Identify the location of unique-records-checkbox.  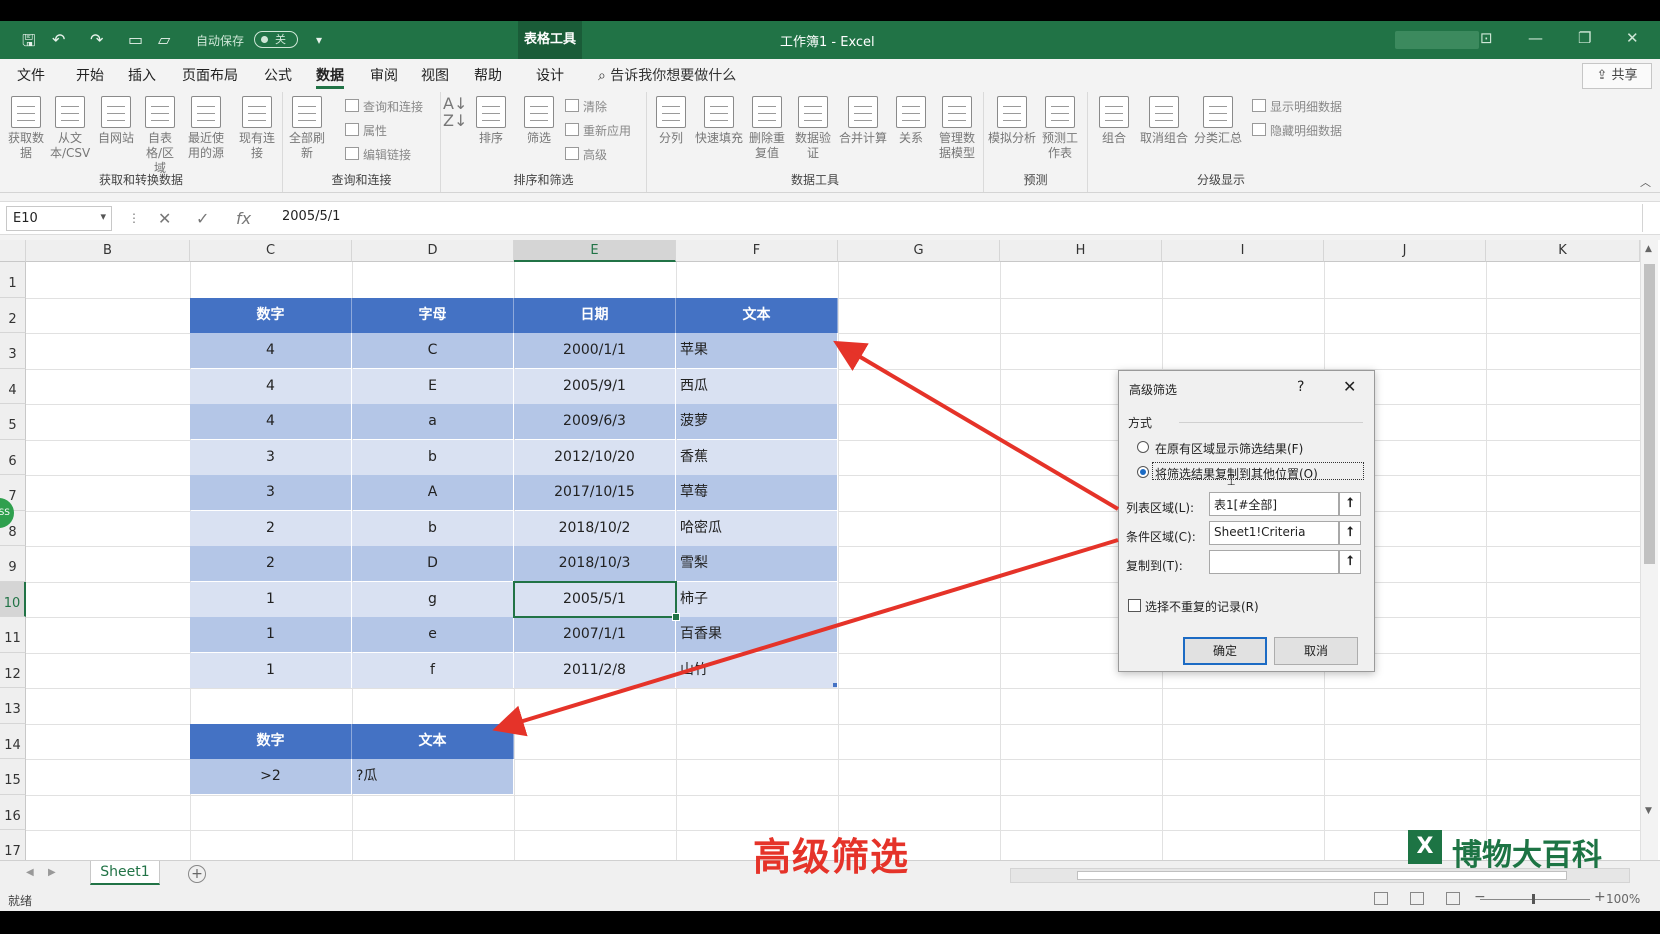
(1134, 605).